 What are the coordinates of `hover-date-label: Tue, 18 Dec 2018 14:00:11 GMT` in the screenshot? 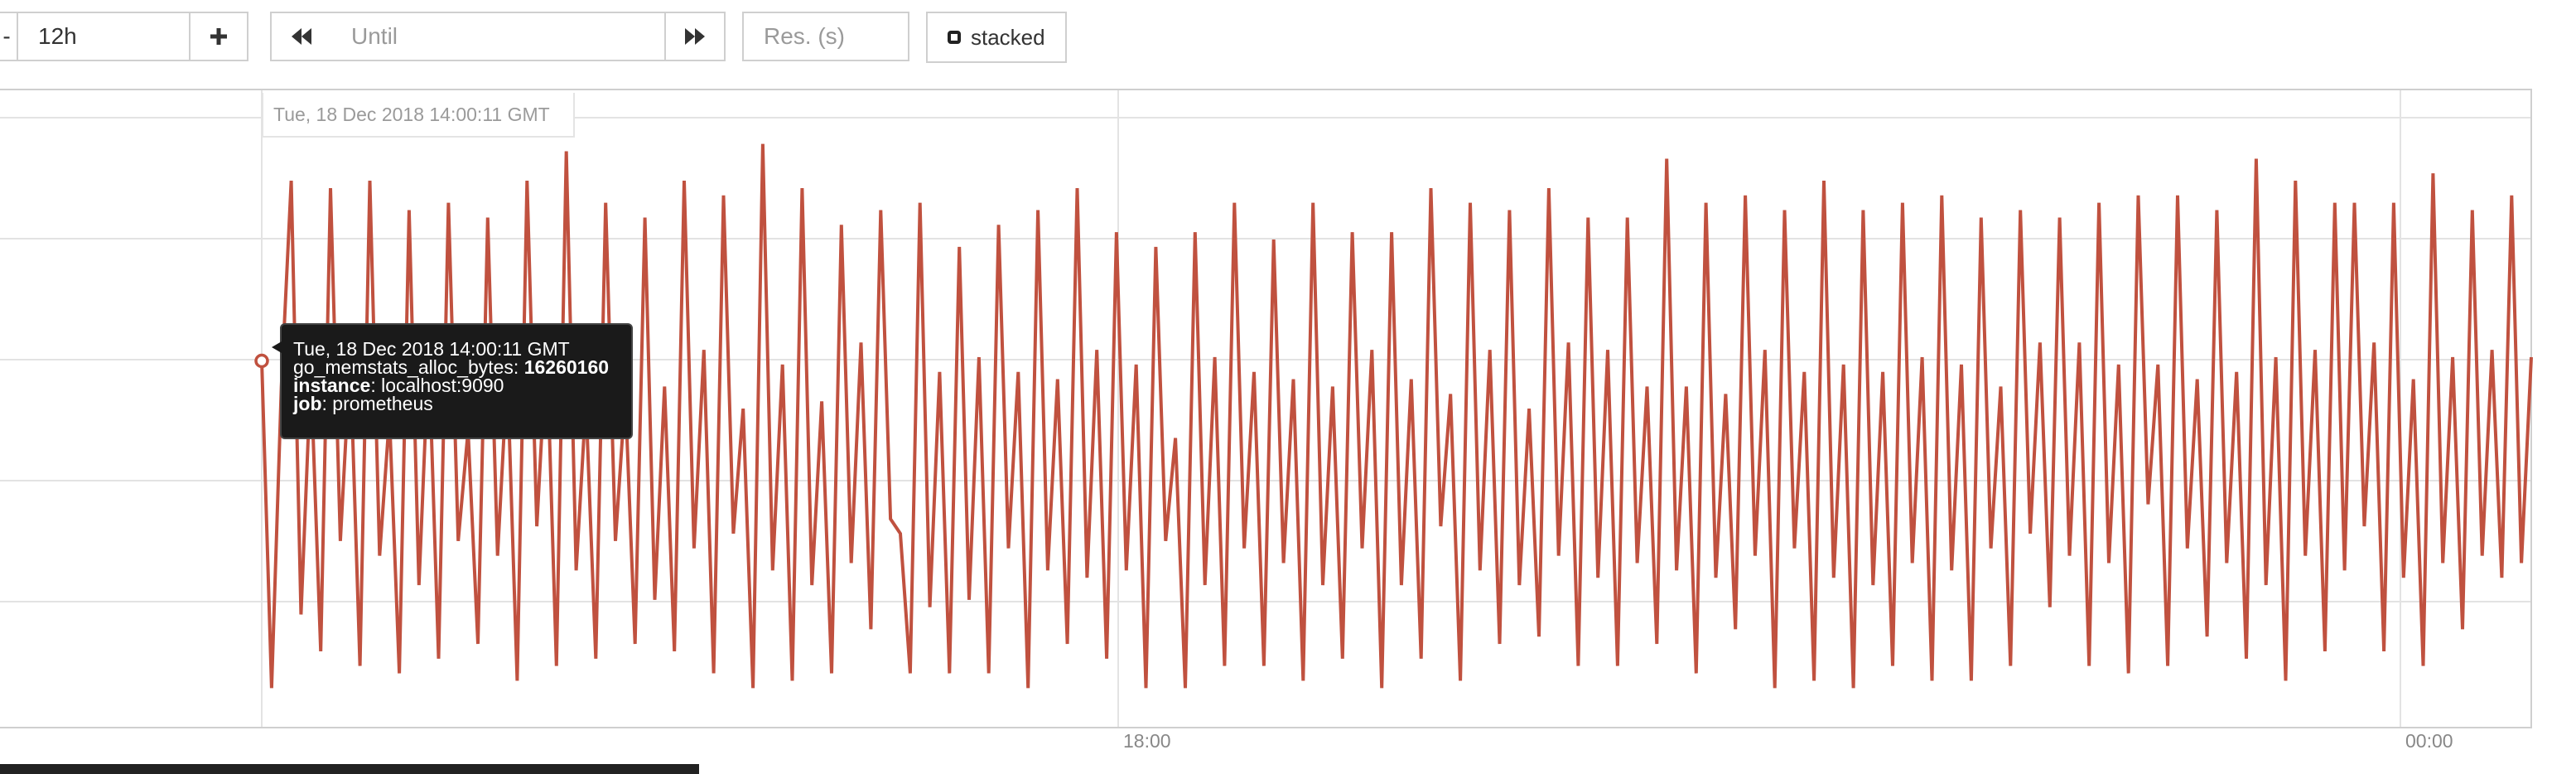 It's located at (418, 115).